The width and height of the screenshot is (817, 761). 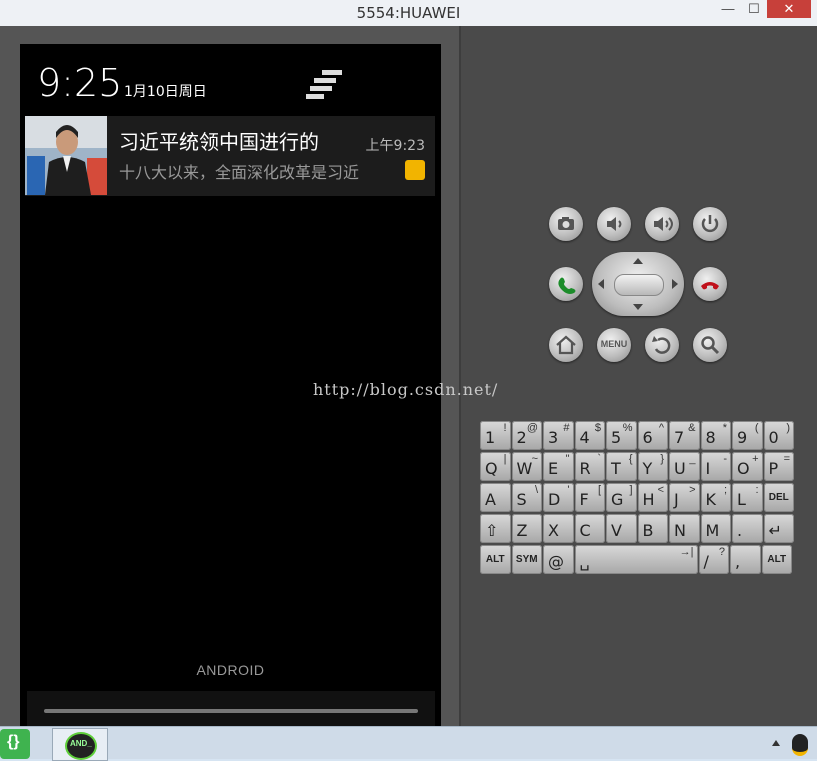 I want to click on key-m: M, so click(x=715, y=528).